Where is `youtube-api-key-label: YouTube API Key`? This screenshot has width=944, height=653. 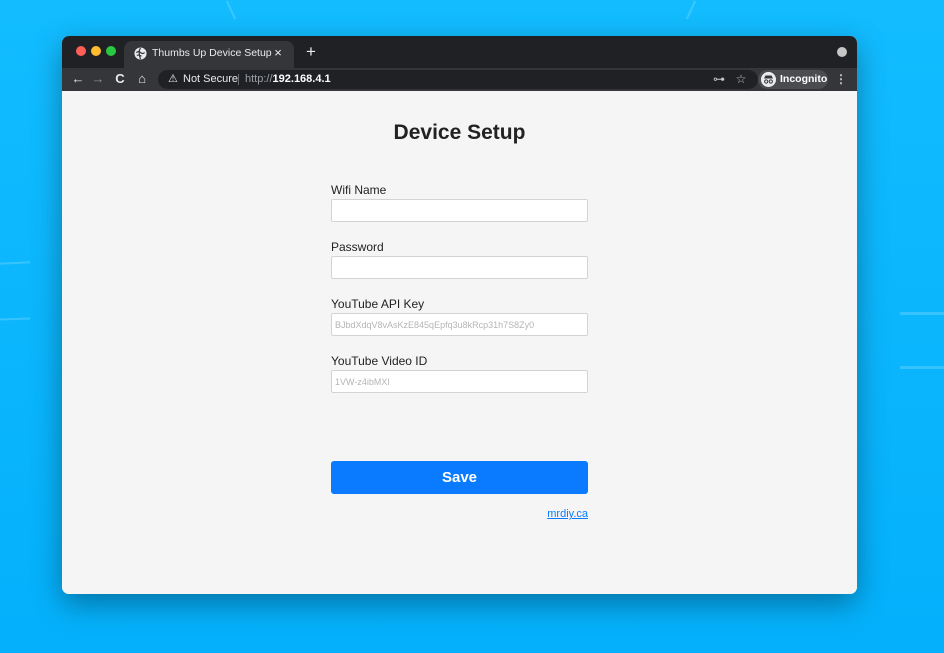 youtube-api-key-label: YouTube API Key is located at coordinates (378, 304).